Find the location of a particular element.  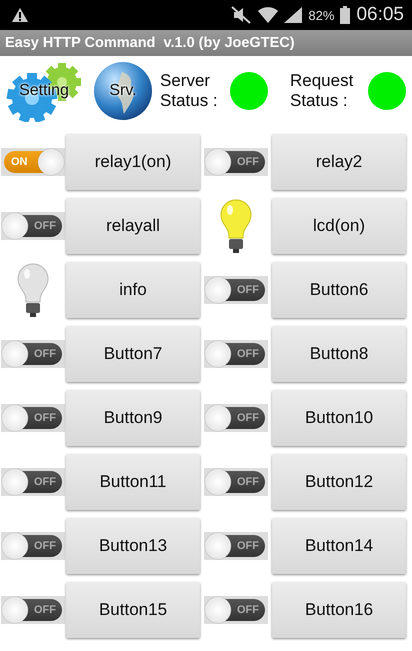

command-button: Button13 is located at coordinates (133, 546).